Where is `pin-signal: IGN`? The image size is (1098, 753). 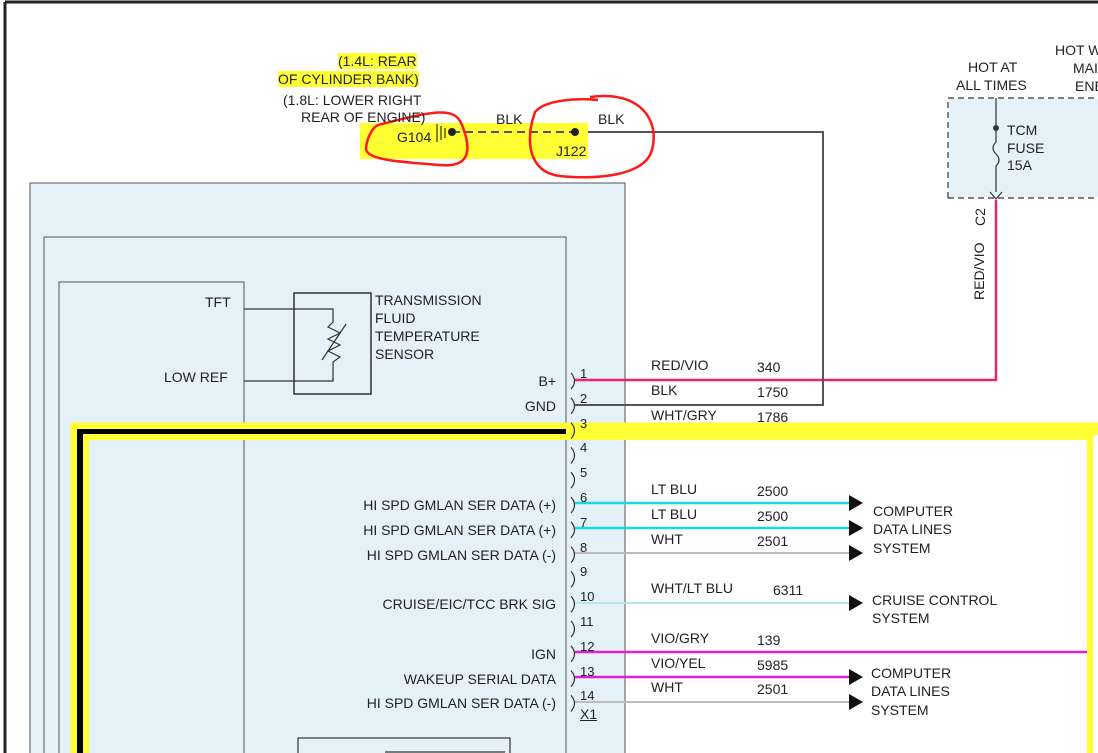 pin-signal: IGN is located at coordinates (543, 653).